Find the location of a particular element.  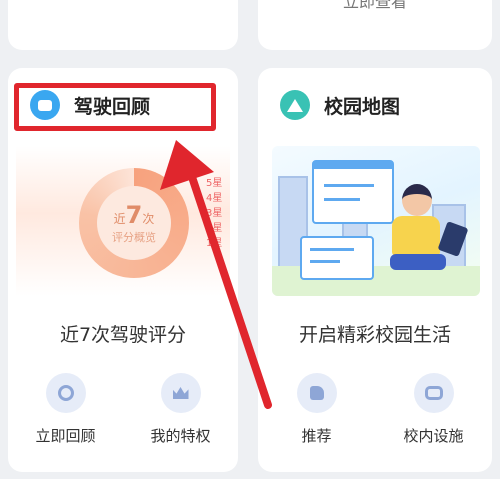

score-ring: 近7次 评分概览 is located at coordinates (134, 223).